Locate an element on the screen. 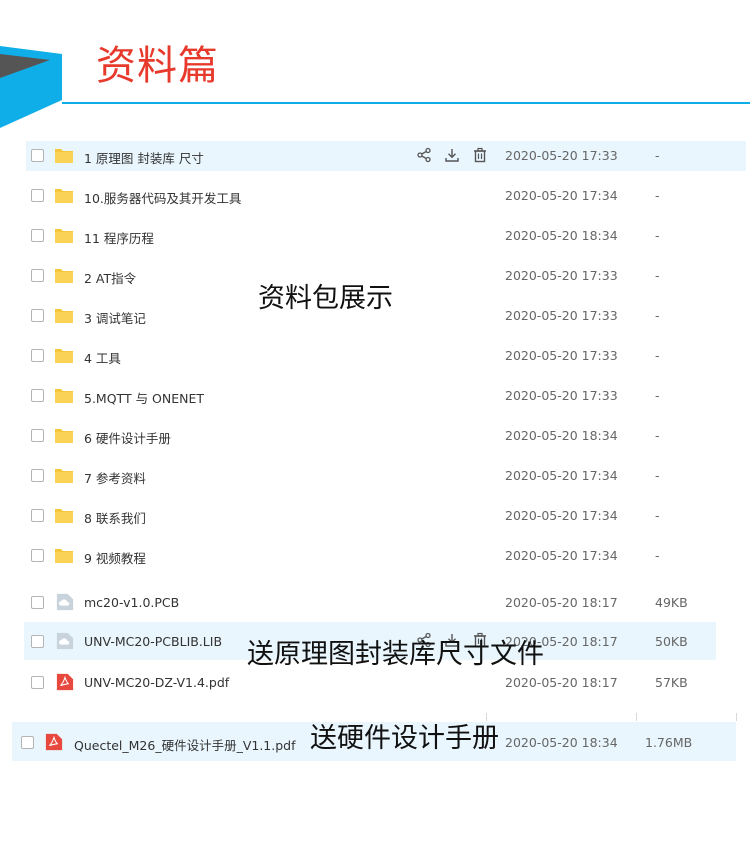  file-row-5: 4 工具 2020-05-20 17:33 - is located at coordinates (386, 356).